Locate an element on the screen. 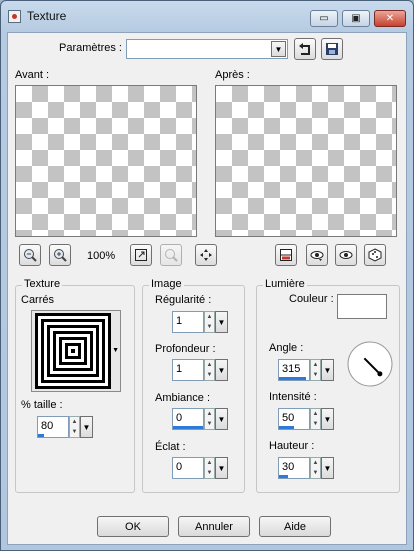 The image size is (414, 551). height-spinner: 30 ▲ ▼ ▼ is located at coordinates (306, 468).